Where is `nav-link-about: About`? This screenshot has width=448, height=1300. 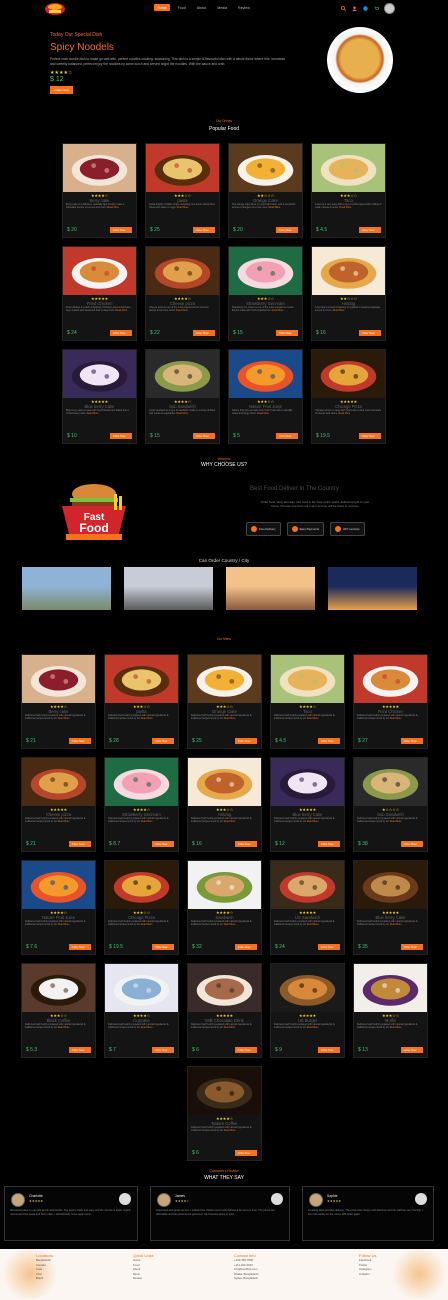 nav-link-about: About is located at coordinates (201, 7).